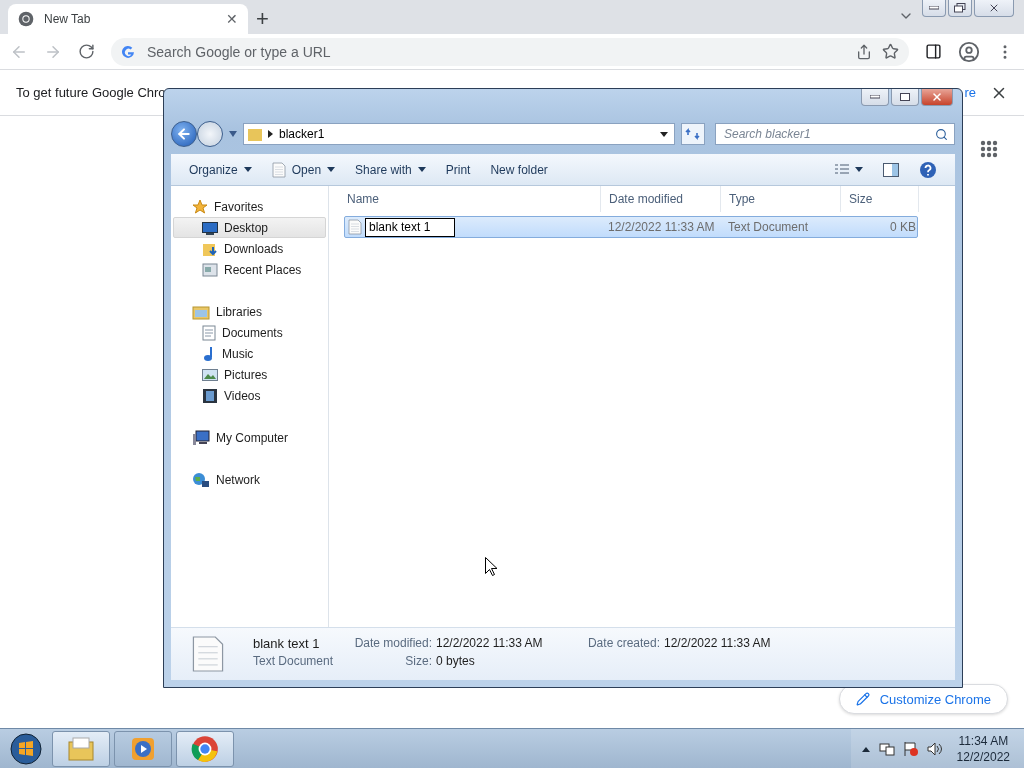  I want to click on maximize-icon, so click(905, 97).